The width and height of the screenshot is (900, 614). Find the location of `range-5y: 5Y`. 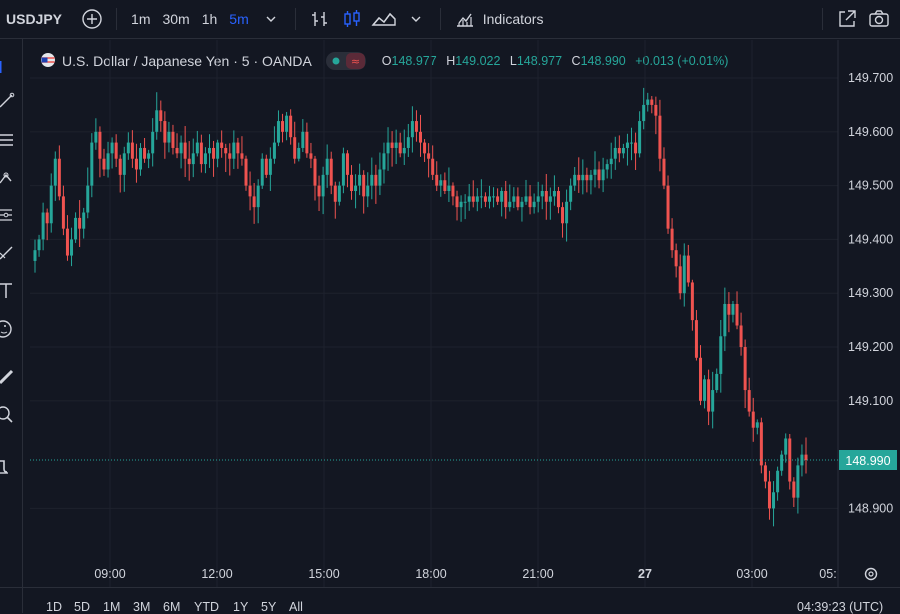

range-5y: 5Y is located at coordinates (268, 607).